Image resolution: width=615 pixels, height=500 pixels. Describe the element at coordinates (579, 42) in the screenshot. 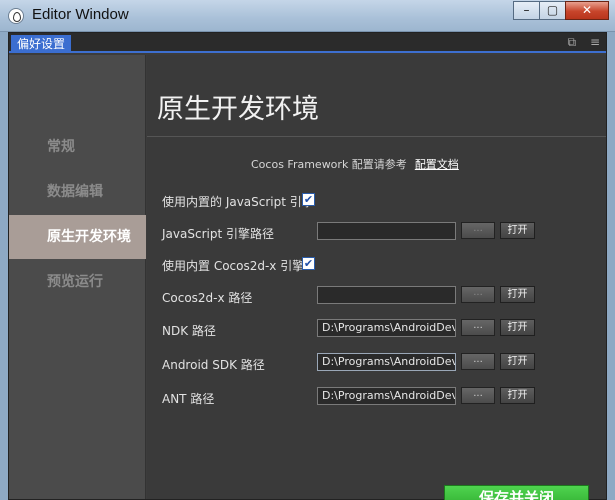

I see `tab-tools: ⧉ ≡` at that location.